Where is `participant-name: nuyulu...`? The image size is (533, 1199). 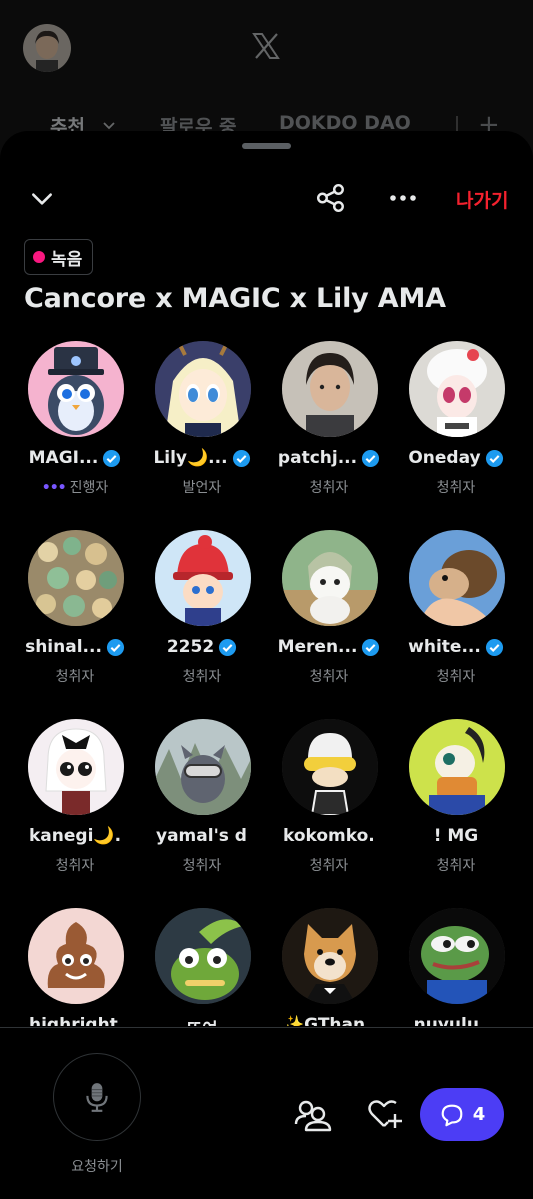 participant-name: nuyulu... is located at coordinates (456, 1020).